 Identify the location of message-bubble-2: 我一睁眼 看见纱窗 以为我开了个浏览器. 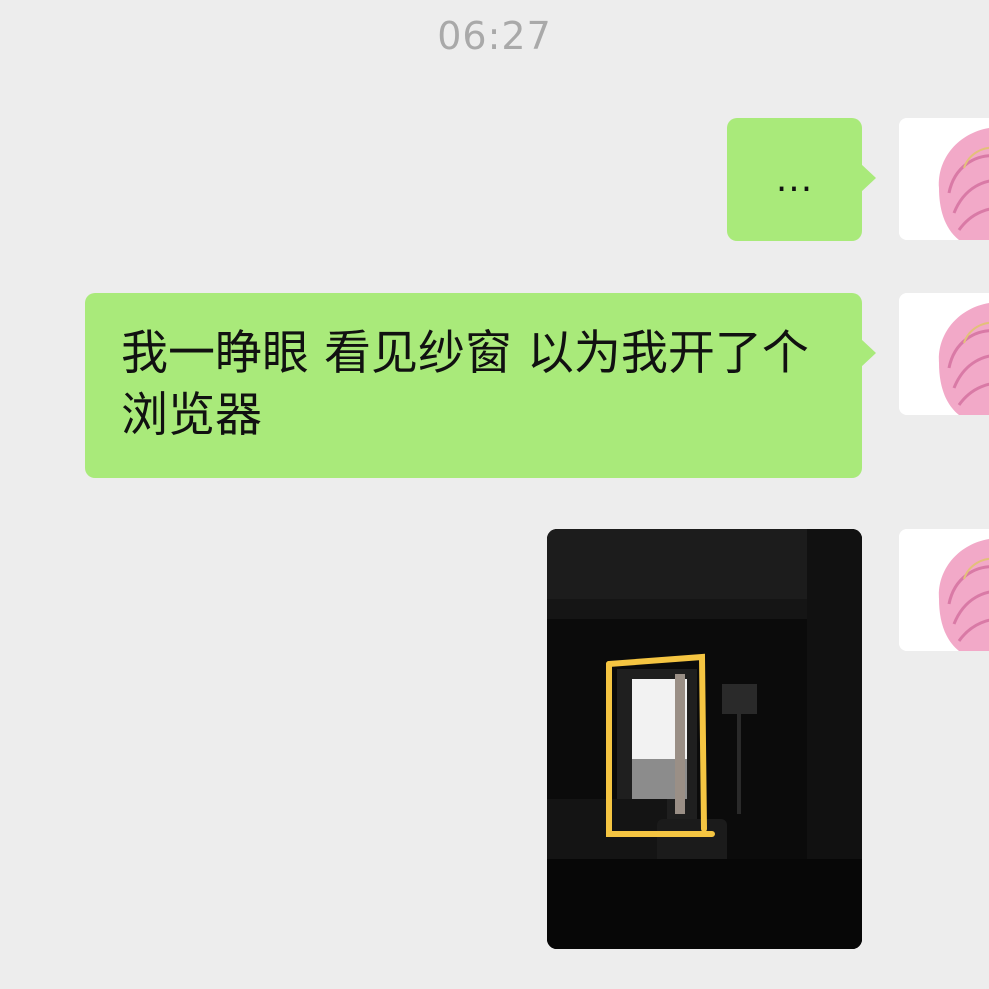
(480, 385).